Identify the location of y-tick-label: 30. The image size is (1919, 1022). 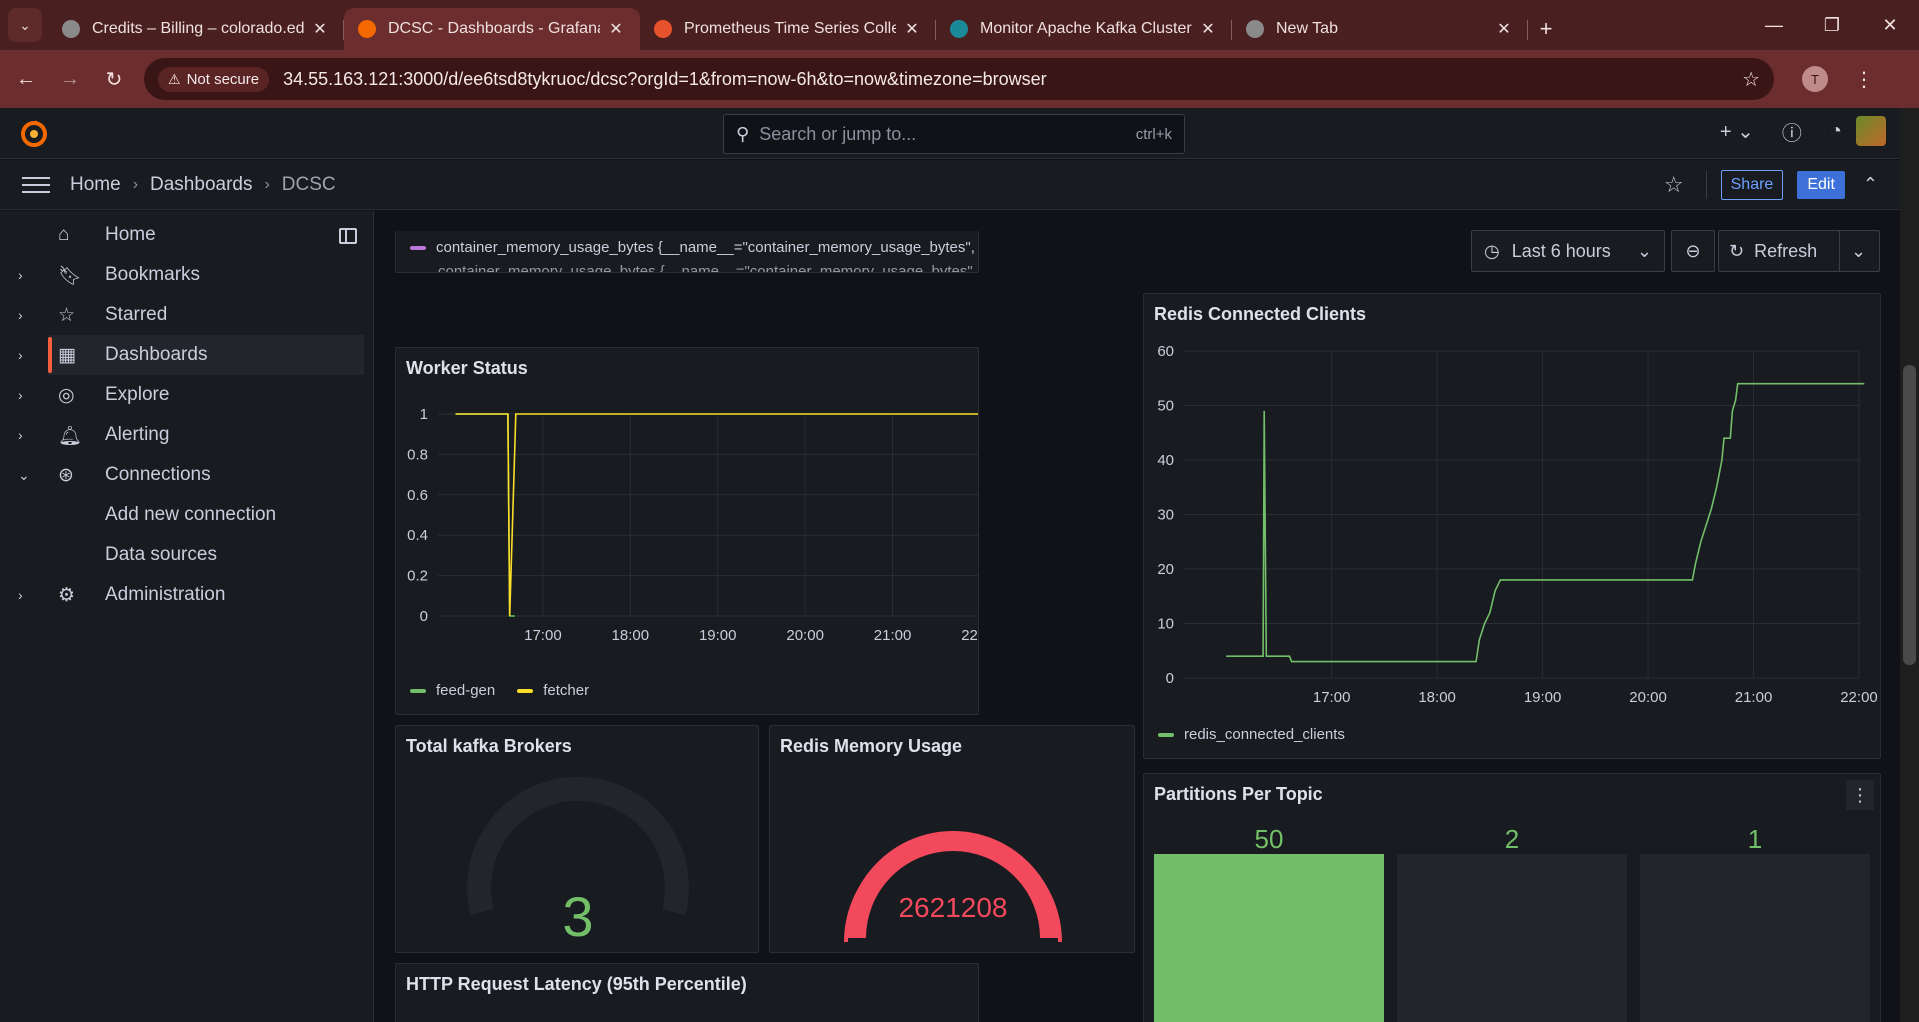
(1165, 515).